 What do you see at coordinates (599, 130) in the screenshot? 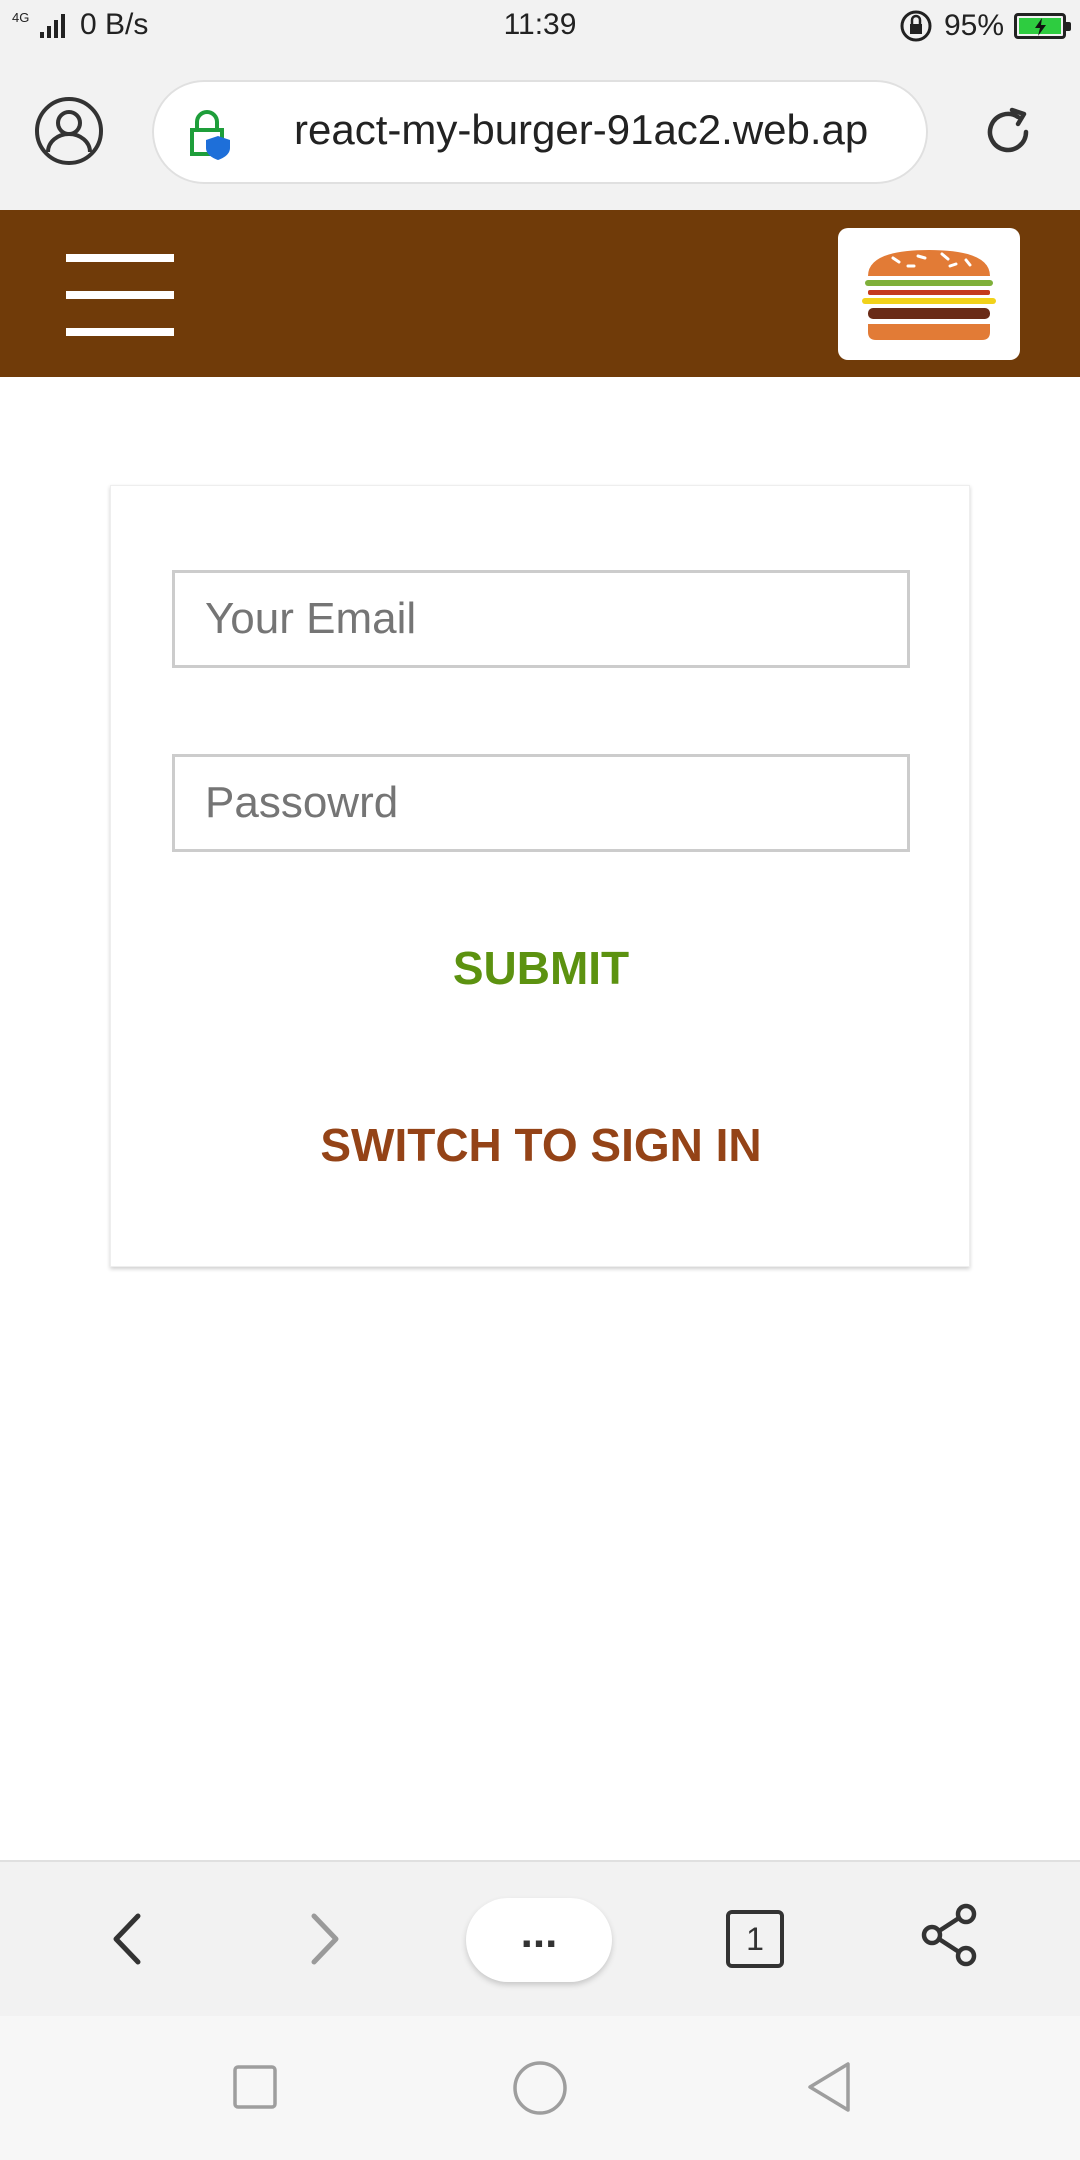
I see `url-text: react-my-burger-91ac2.web.ap` at bounding box center [599, 130].